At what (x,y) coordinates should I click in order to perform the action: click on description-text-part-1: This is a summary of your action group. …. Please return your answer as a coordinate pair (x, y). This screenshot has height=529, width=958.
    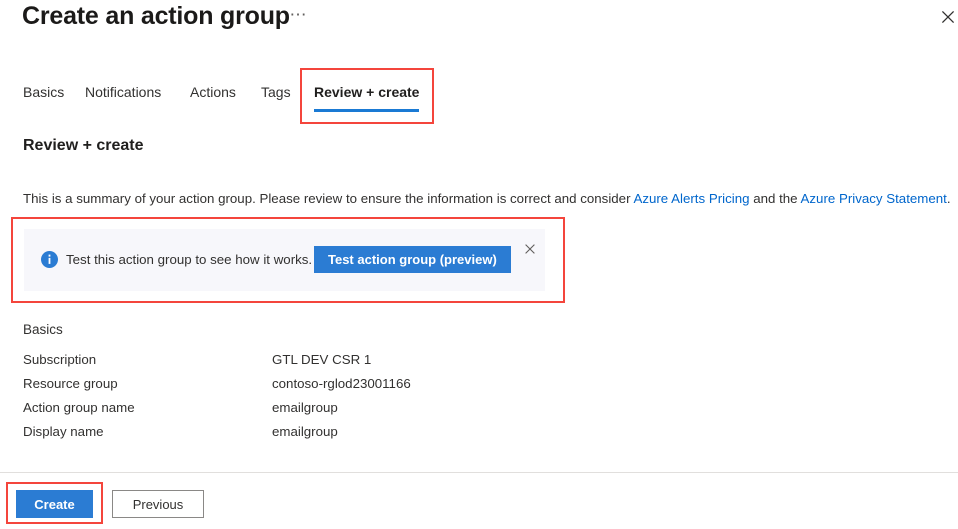
    Looking at the image, I should click on (328, 198).